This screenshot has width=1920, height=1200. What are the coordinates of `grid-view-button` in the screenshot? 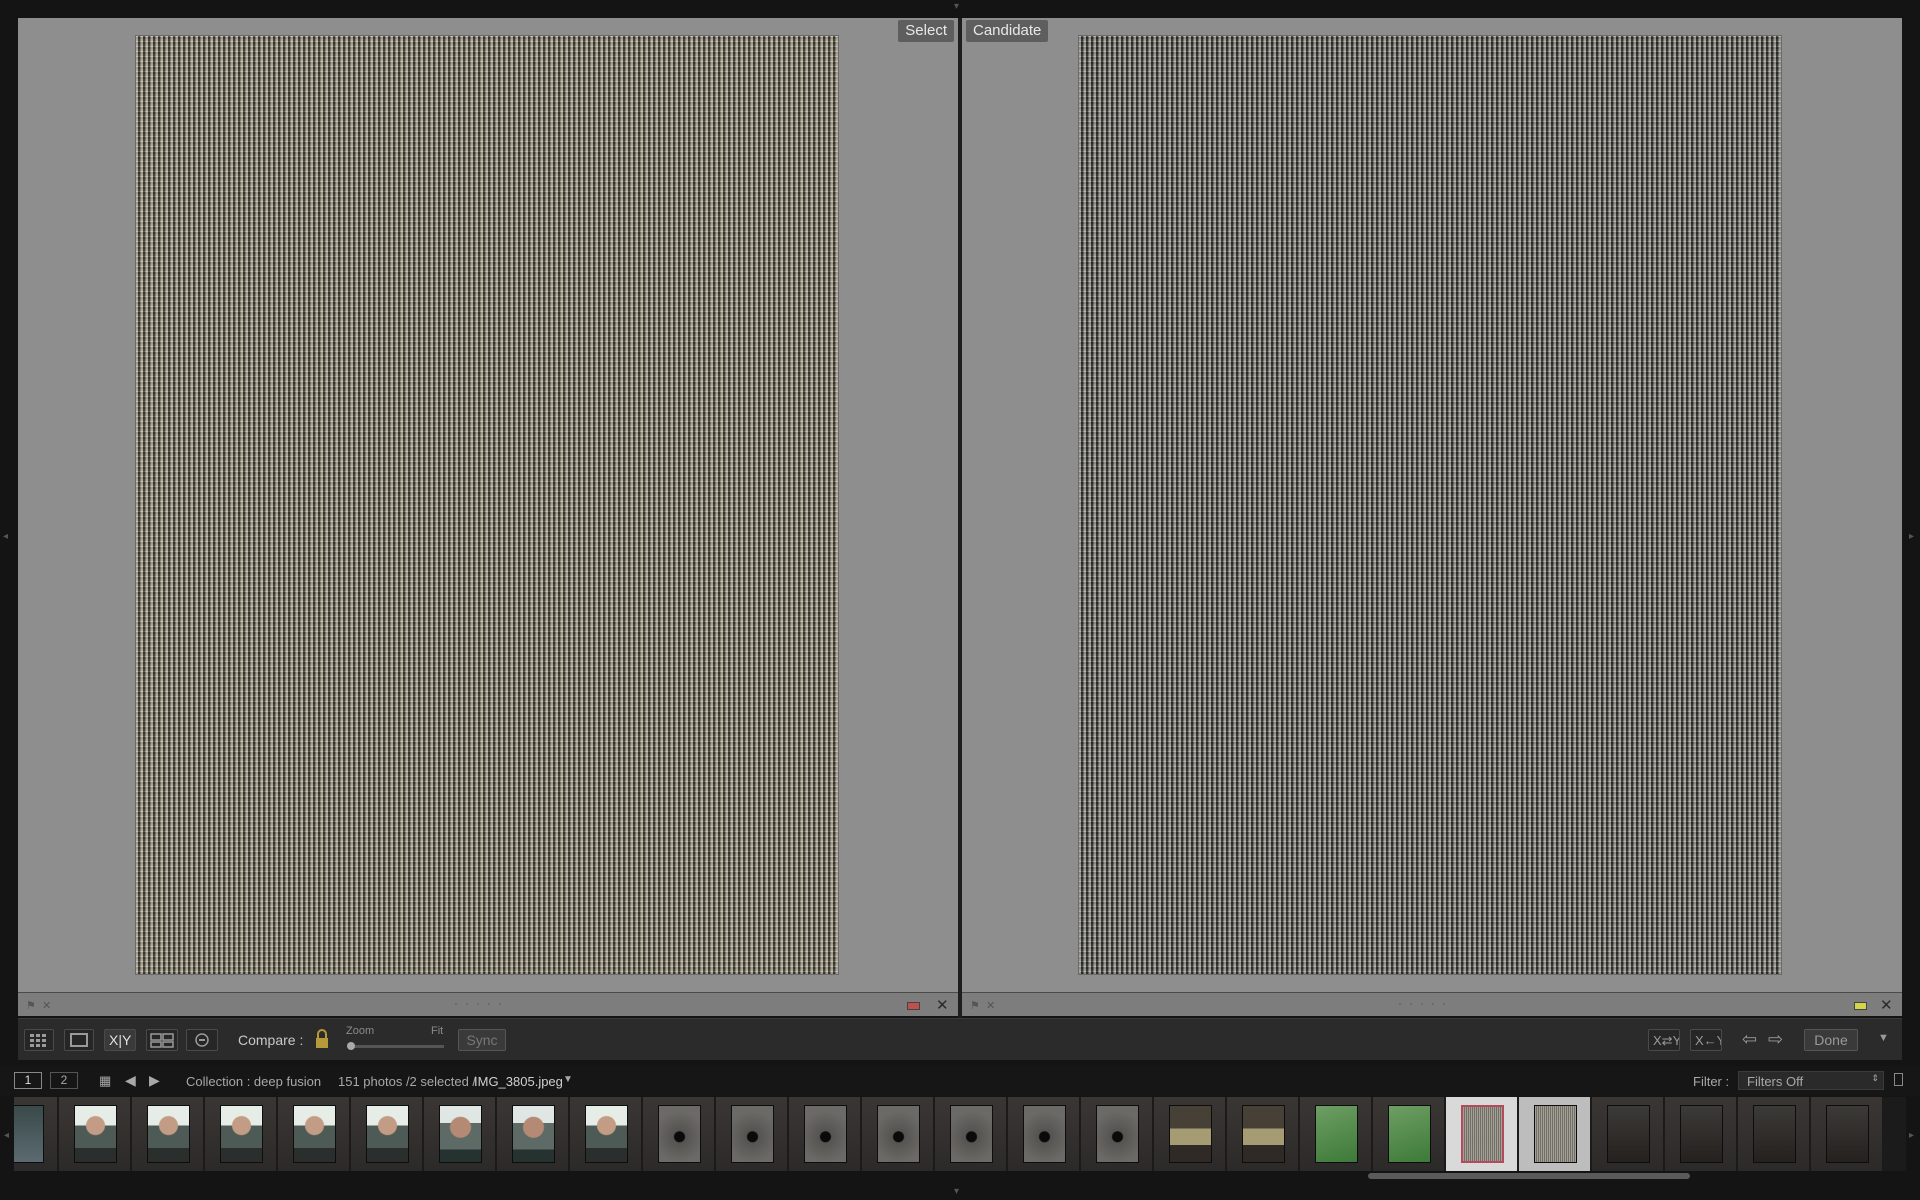 It's located at (39, 1040).